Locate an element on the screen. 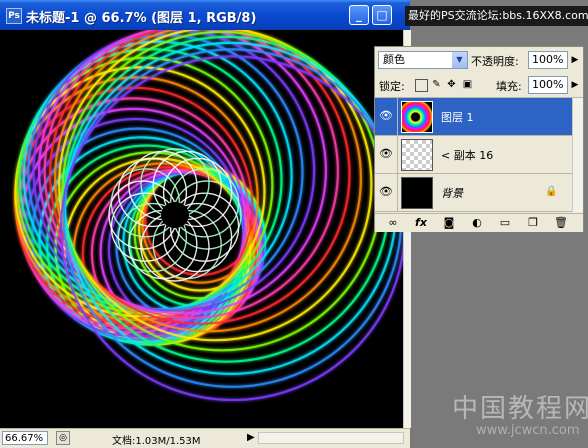  mask-icon: ◙ is located at coordinates (449, 223).